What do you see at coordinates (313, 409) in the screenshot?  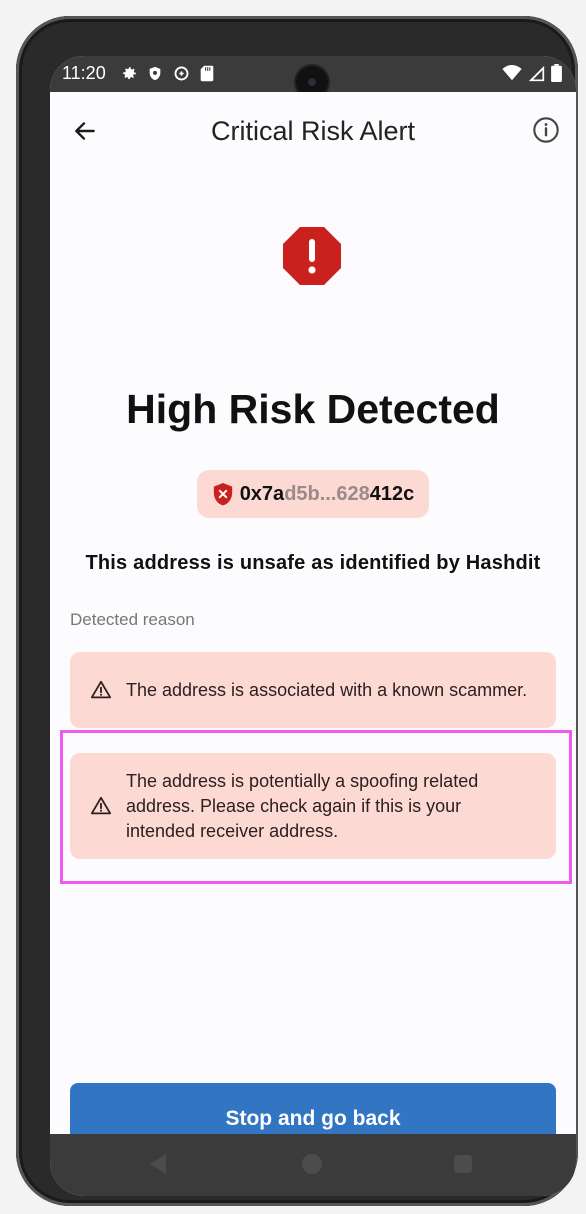 I see `risk-headline: High Risk Detected` at bounding box center [313, 409].